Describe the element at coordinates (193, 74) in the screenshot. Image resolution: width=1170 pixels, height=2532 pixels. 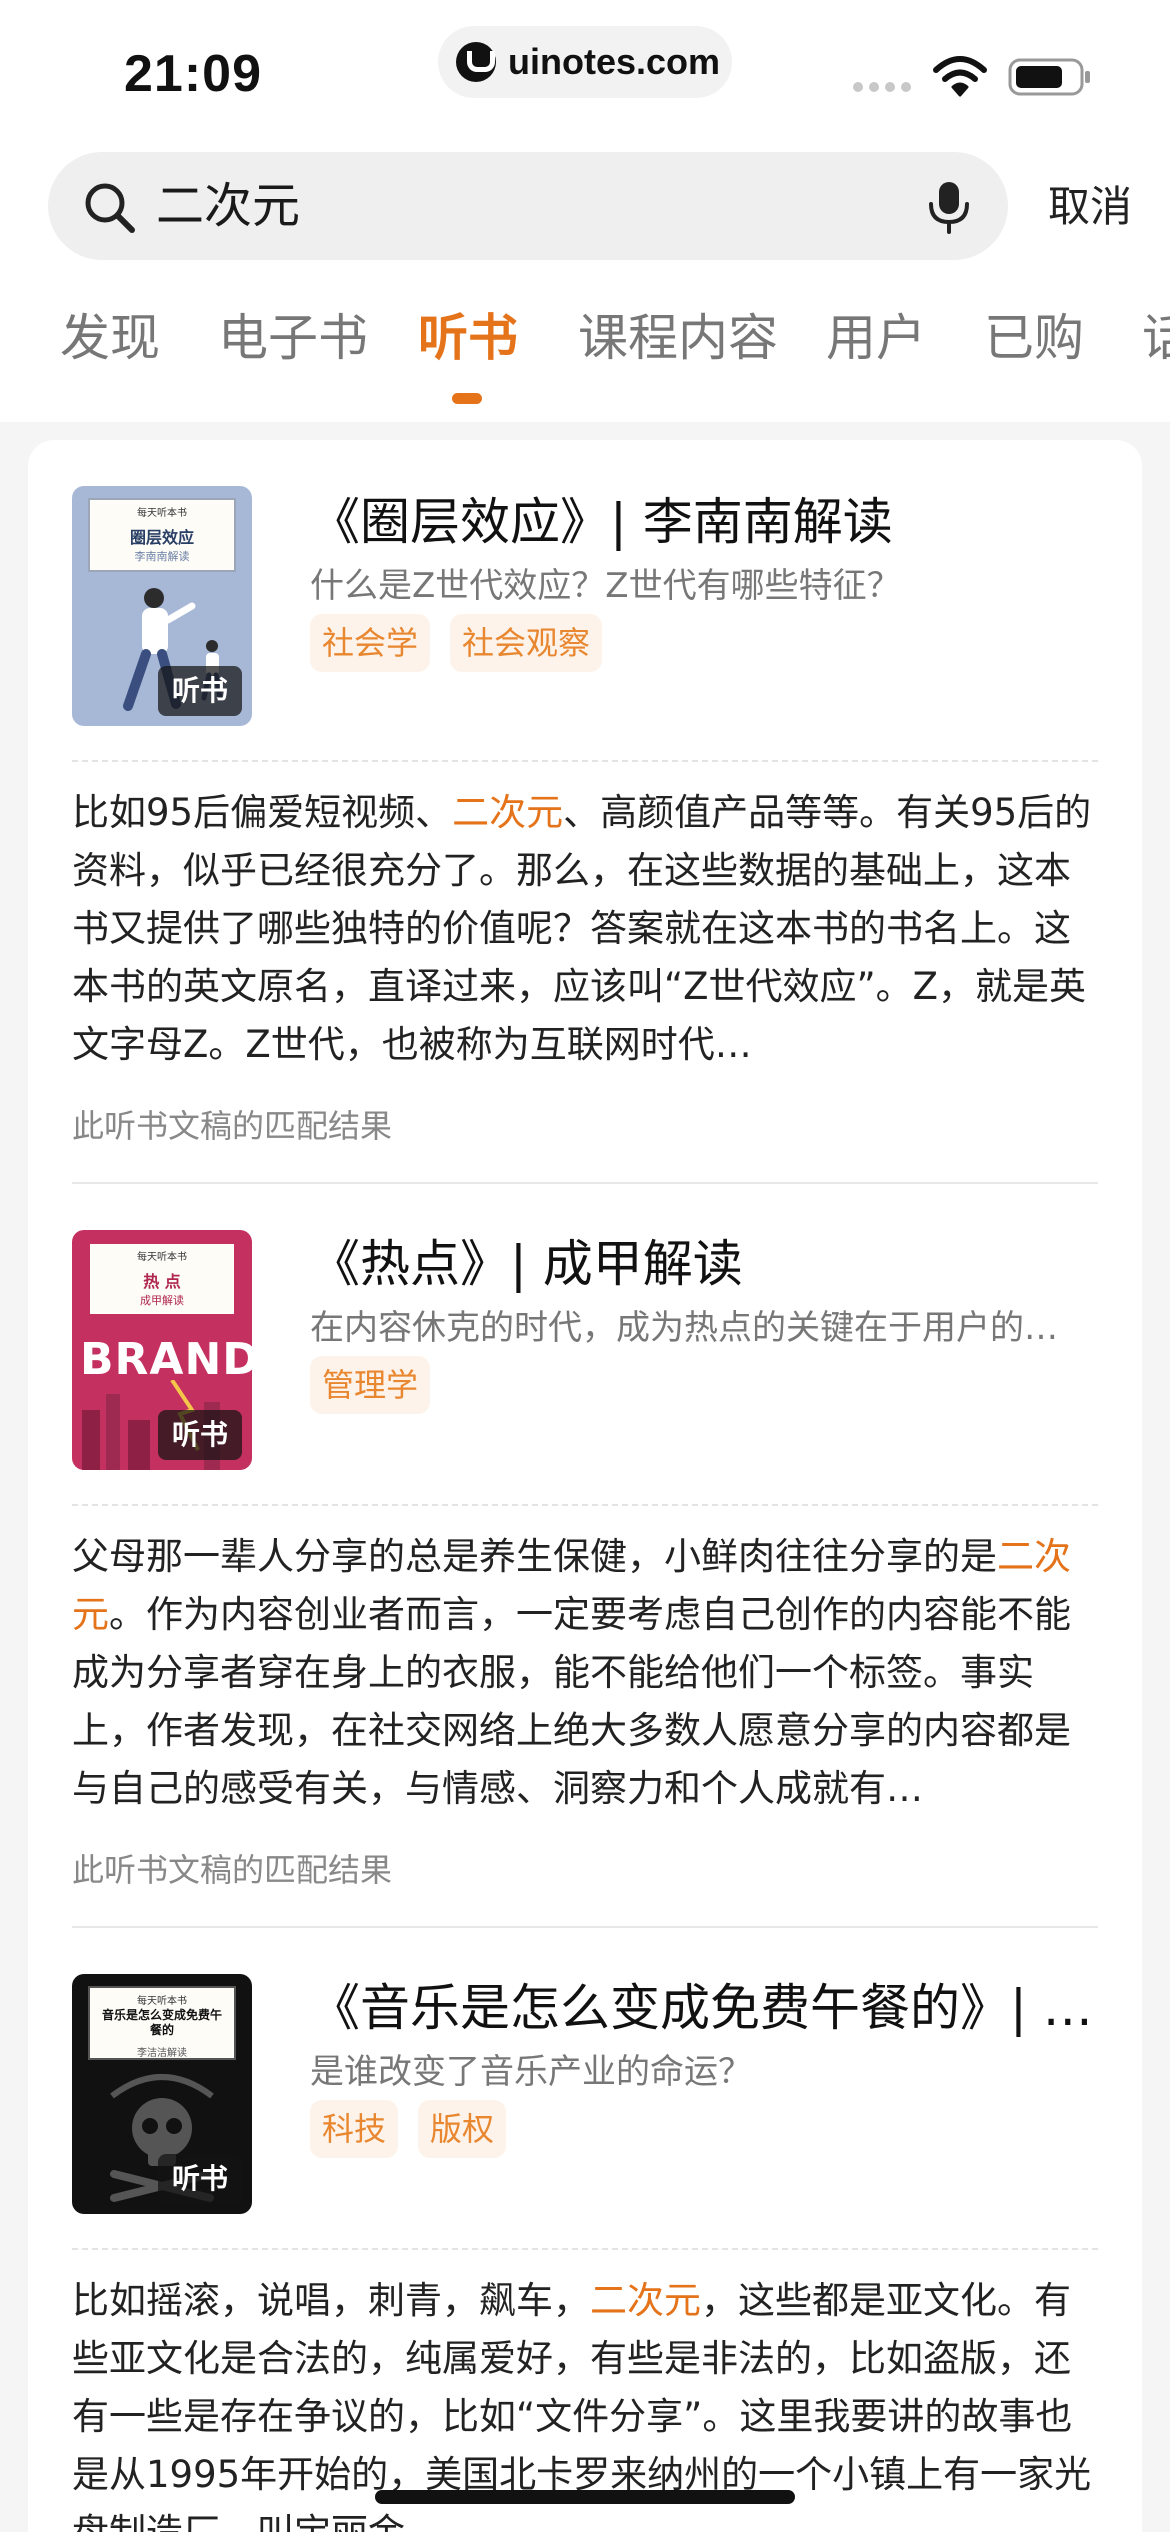
I see `status-time: 21:09` at that location.